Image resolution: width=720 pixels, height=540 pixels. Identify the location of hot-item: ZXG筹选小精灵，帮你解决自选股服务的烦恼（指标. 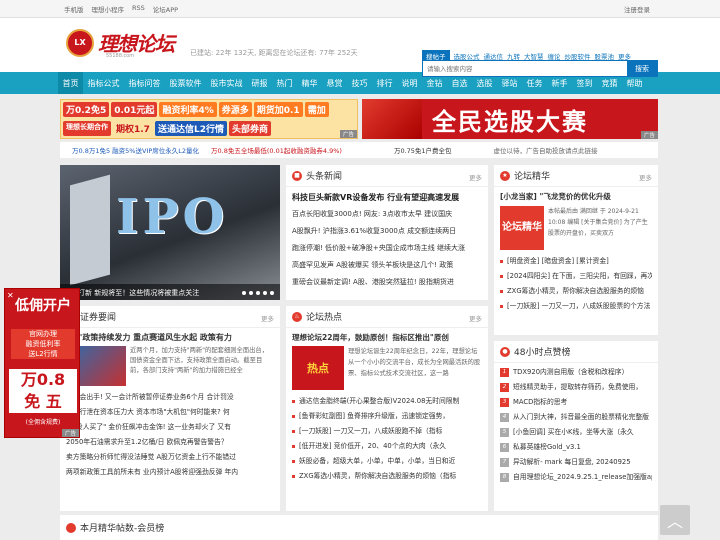
(387, 476).